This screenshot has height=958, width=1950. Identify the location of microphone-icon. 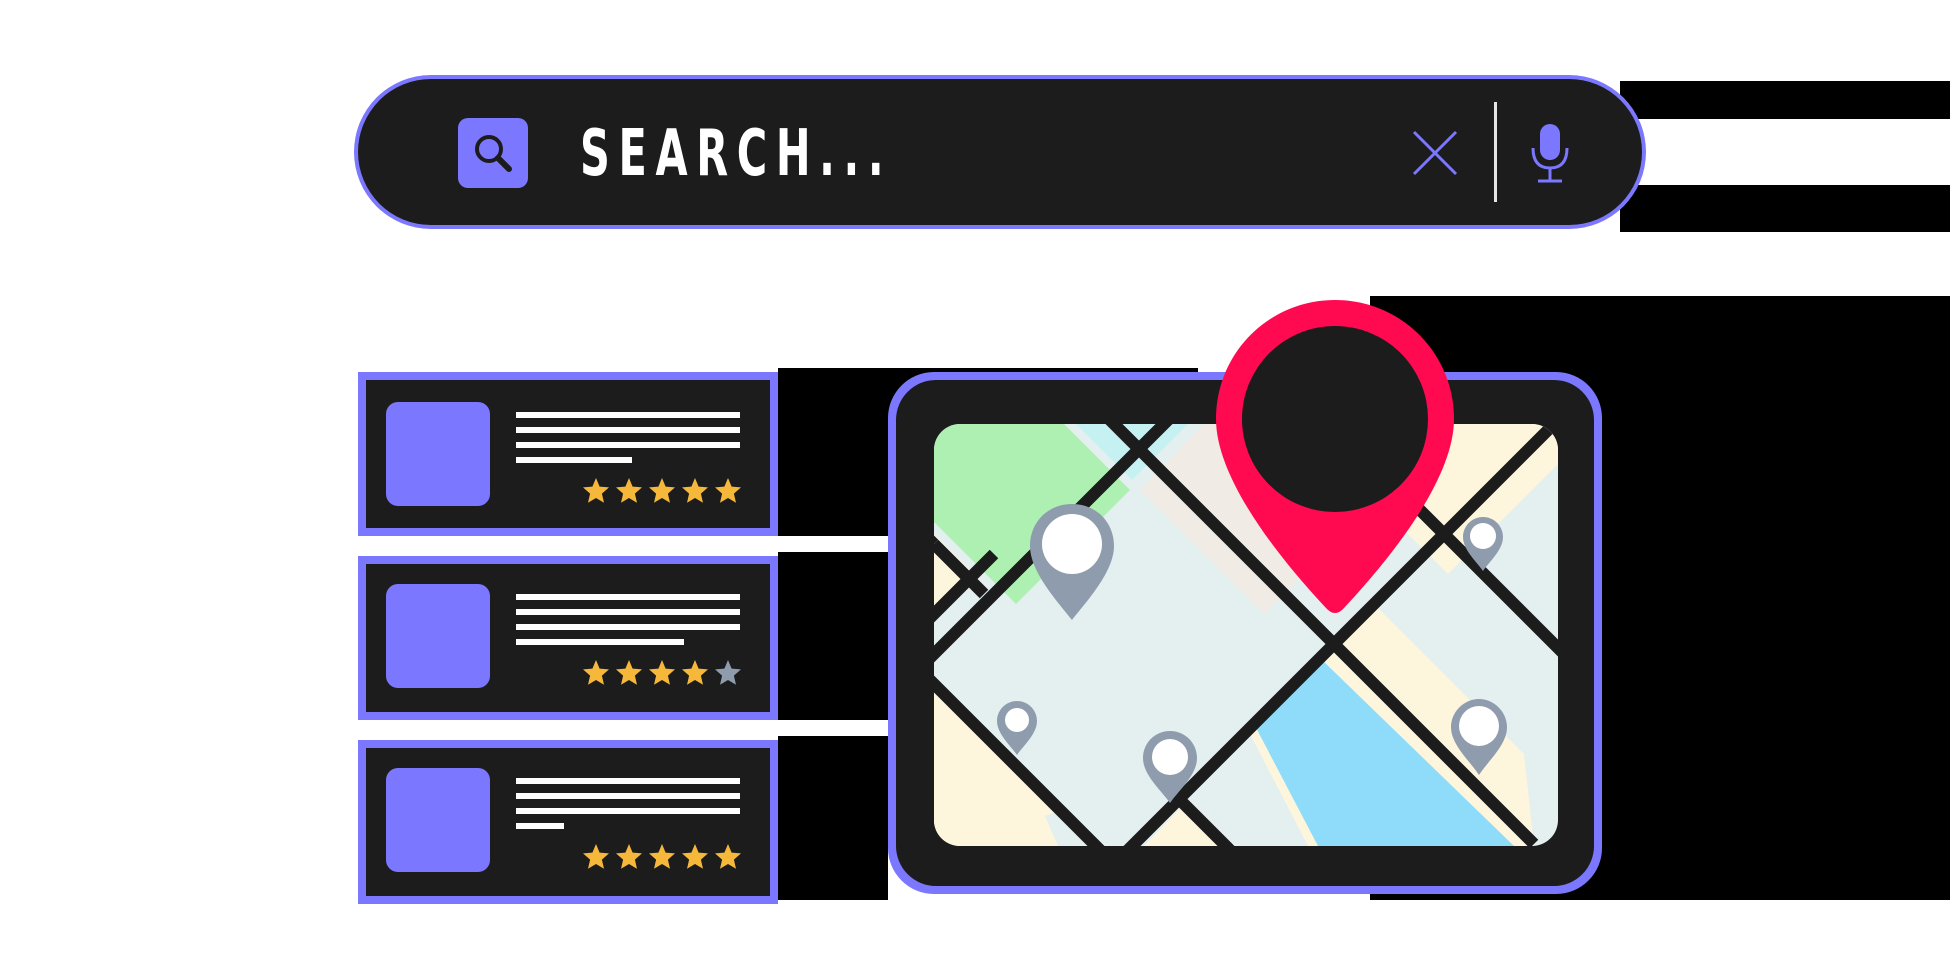
(1550, 153).